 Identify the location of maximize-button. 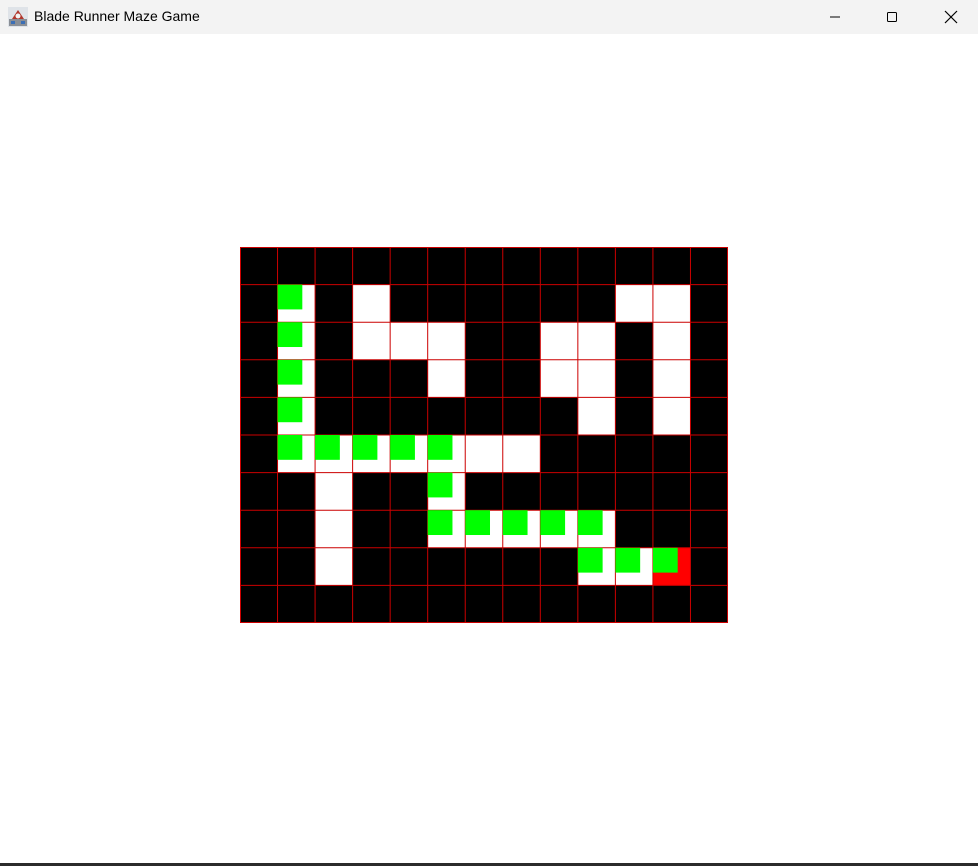
(892, 17).